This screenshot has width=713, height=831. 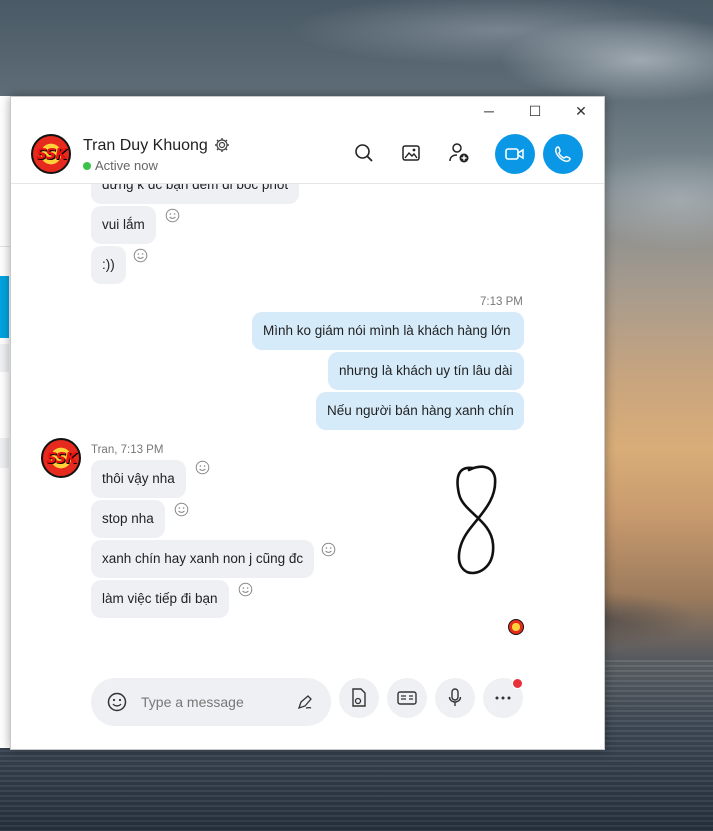 I want to click on microphone-icon, so click(x=455, y=697).